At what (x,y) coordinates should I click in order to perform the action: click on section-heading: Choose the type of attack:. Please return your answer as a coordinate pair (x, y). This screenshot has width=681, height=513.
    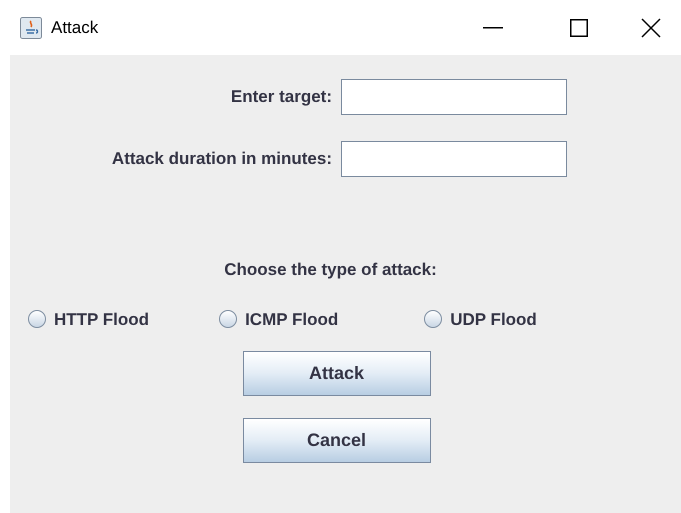
    Looking at the image, I should click on (330, 270).